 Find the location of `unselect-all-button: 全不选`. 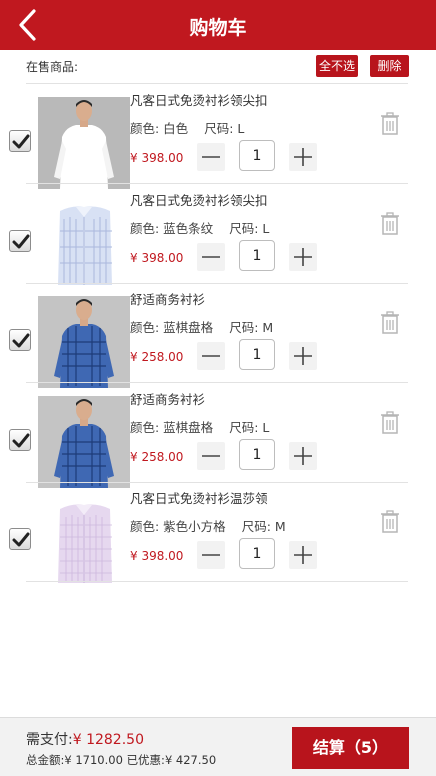

unselect-all-button: 全不选 is located at coordinates (337, 66).